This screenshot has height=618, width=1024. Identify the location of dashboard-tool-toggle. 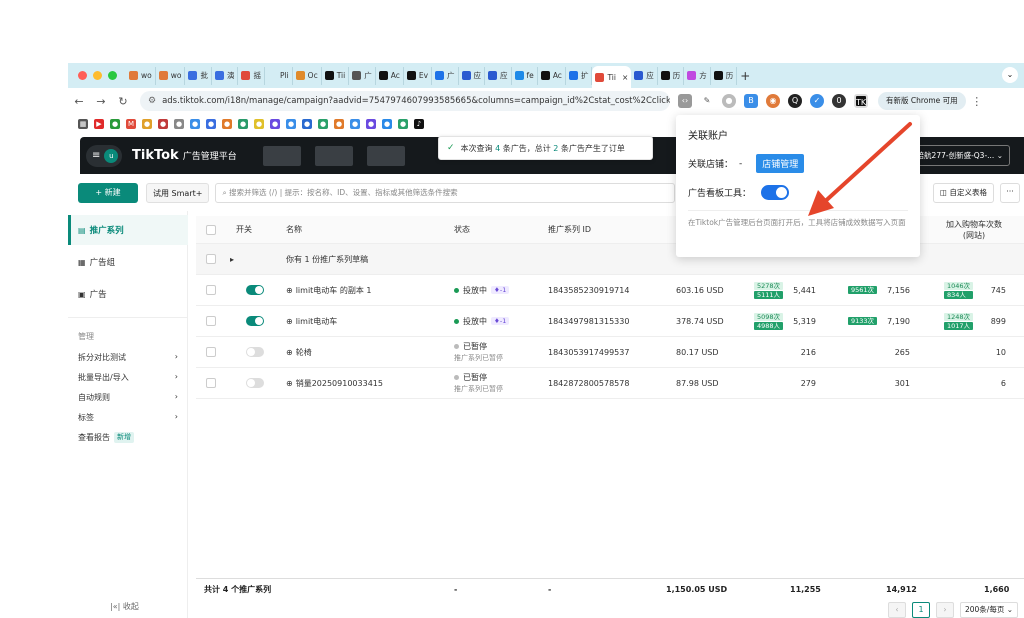
(775, 192).